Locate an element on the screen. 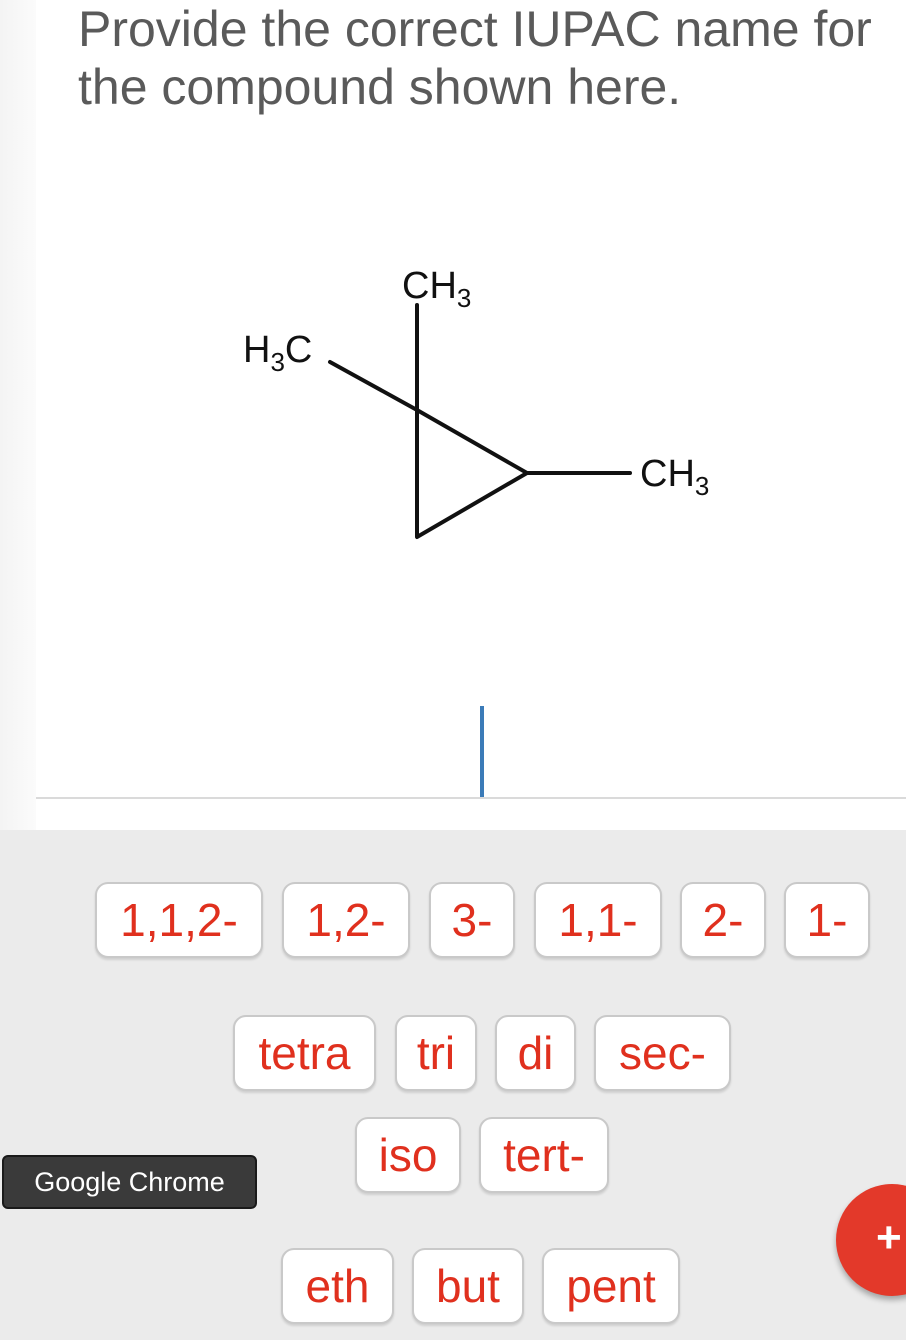 This screenshot has width=906, height=1340. key-locant-1: 1- is located at coordinates (827, 920).